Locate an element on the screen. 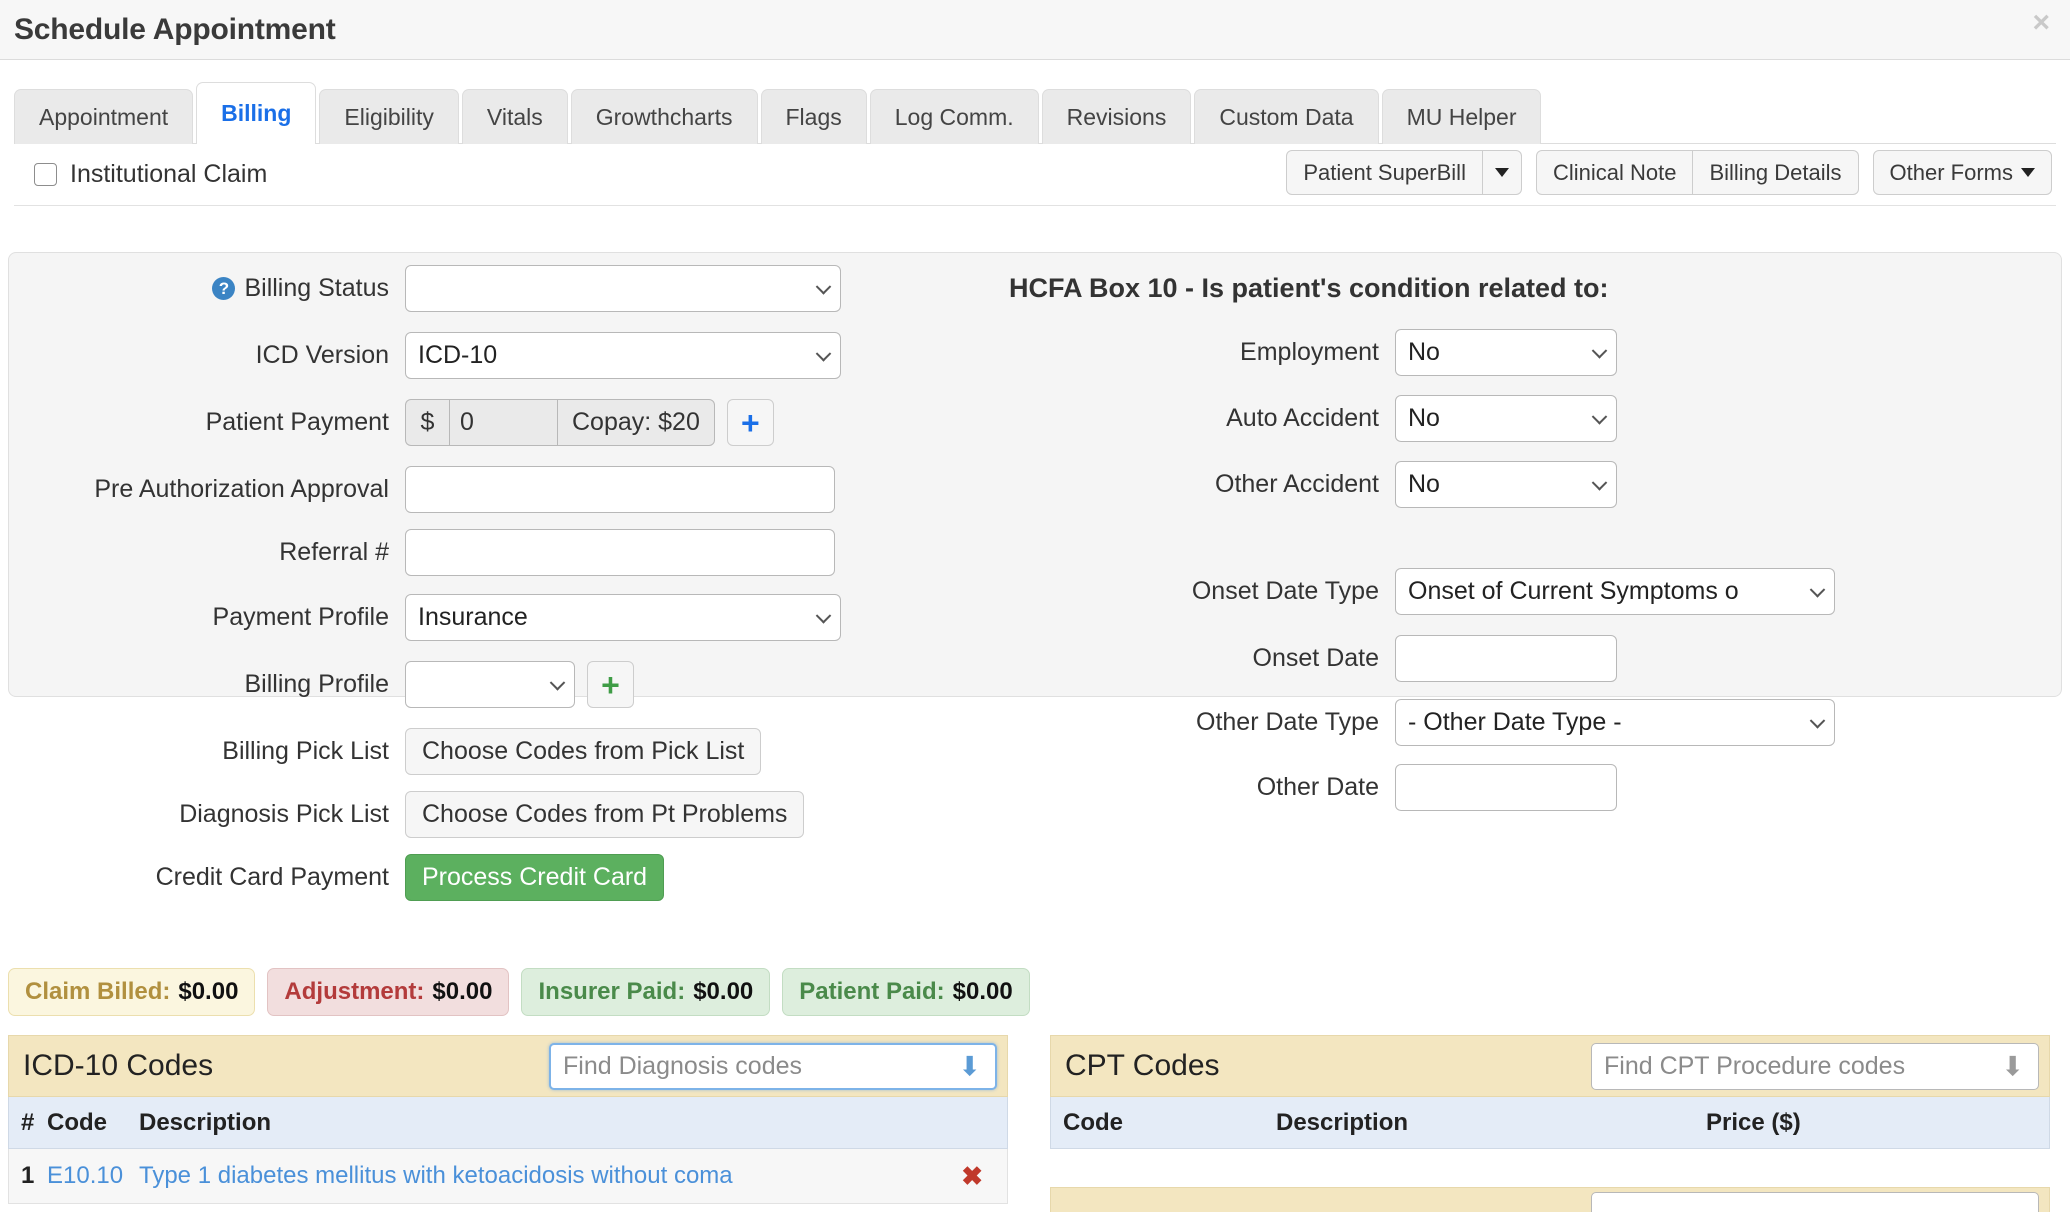 This screenshot has height=1212, width=2070. institutional-claim-checkbox is located at coordinates (45, 174).